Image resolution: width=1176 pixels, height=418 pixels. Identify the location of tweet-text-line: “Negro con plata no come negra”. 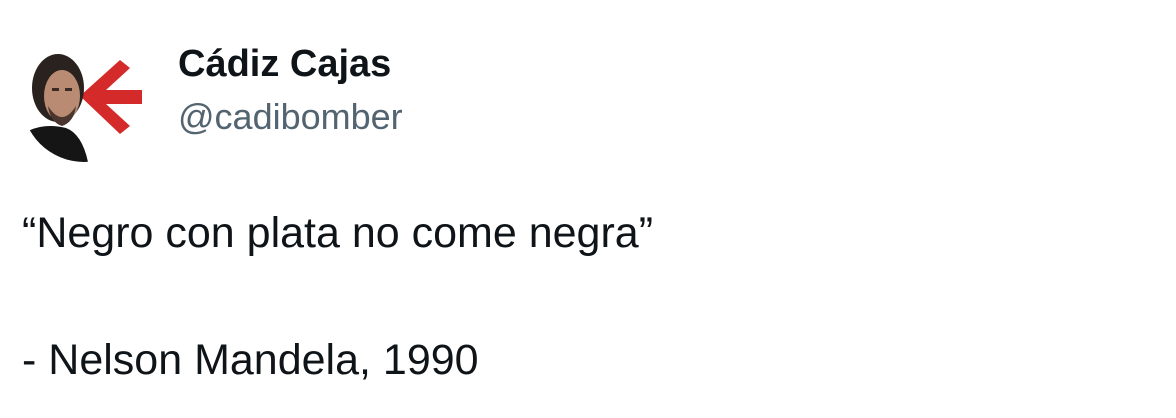
(338, 233).